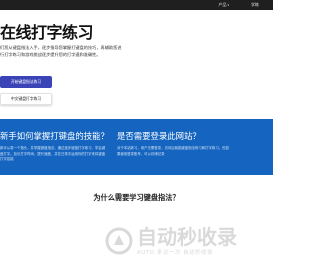  Describe the element at coordinates (26, 99) in the screenshot. I see `chinese-typing-practice-button: 中文键盘打字练习` at that location.